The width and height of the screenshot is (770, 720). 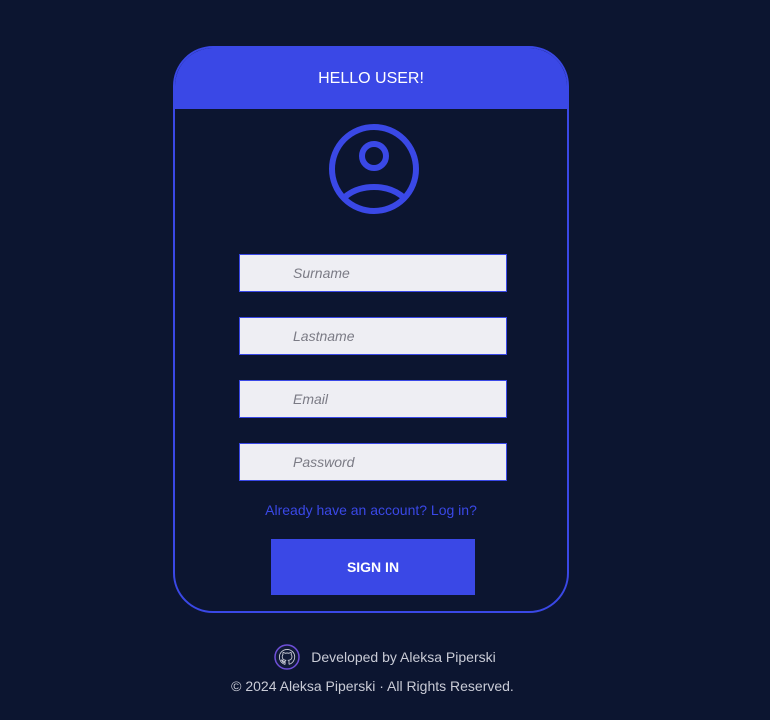 I want to click on card-title: HELLO USER!, so click(x=371, y=78).